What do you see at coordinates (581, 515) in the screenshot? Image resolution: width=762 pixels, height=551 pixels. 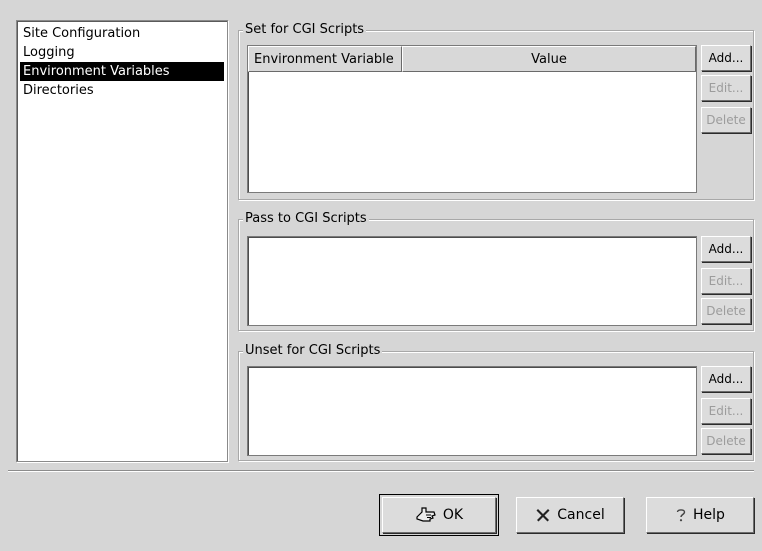 I see `cancel-label: Cancel` at bounding box center [581, 515].